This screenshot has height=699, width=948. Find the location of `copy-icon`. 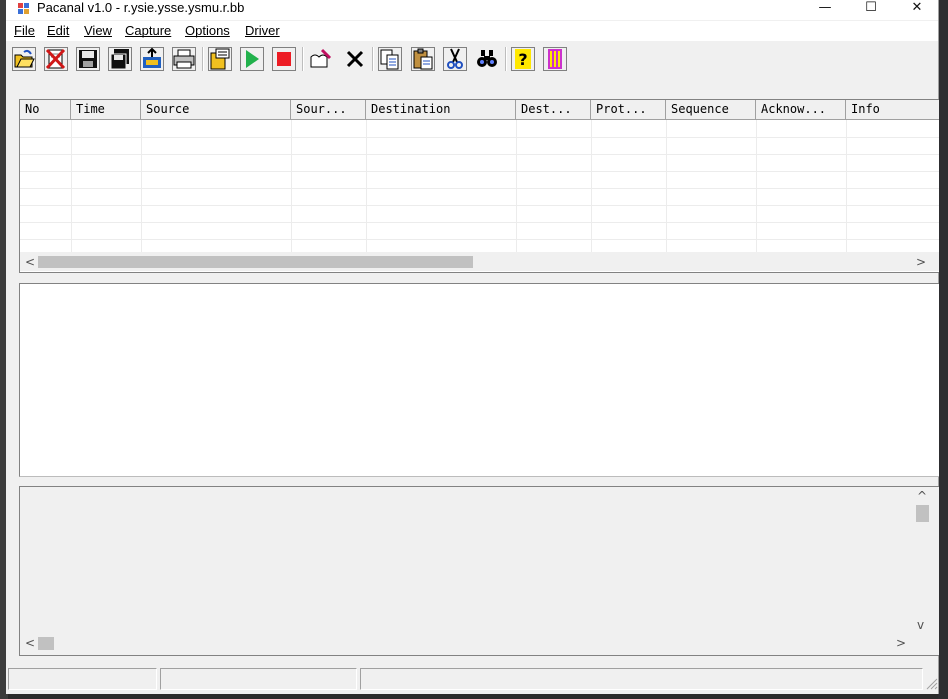

copy-icon is located at coordinates (390, 59).